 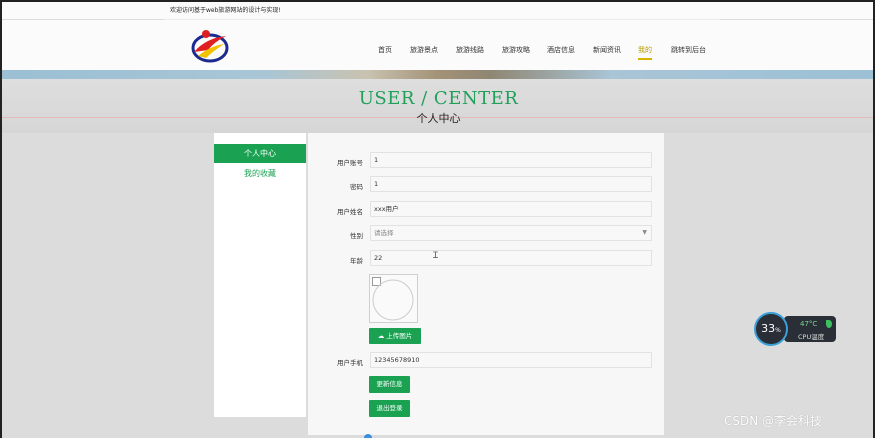 What do you see at coordinates (381, 336) in the screenshot?
I see `cloud-upload-icon: ☁` at bounding box center [381, 336].